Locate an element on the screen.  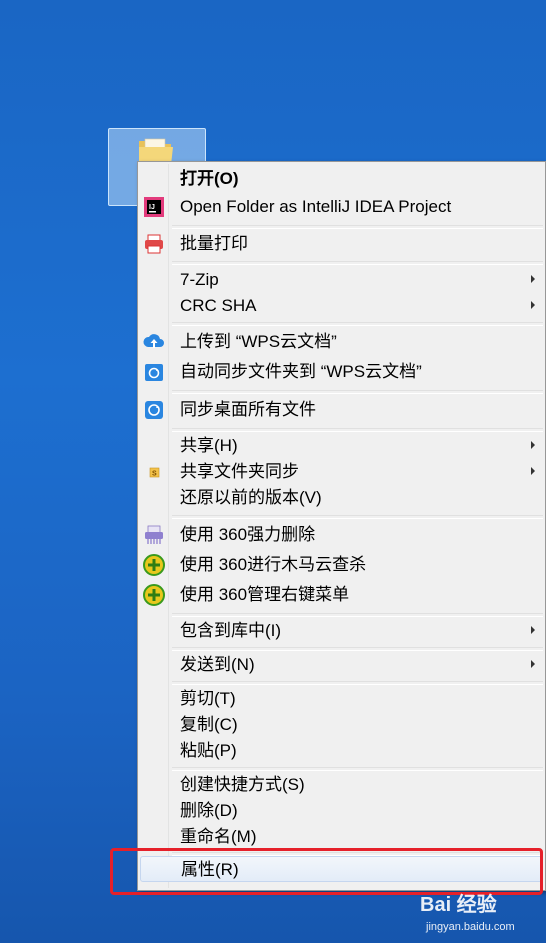
menu-item-open-intellij: IJ Open Folder as IntelliJ IDEA Project is located at coordinates (341, 207).